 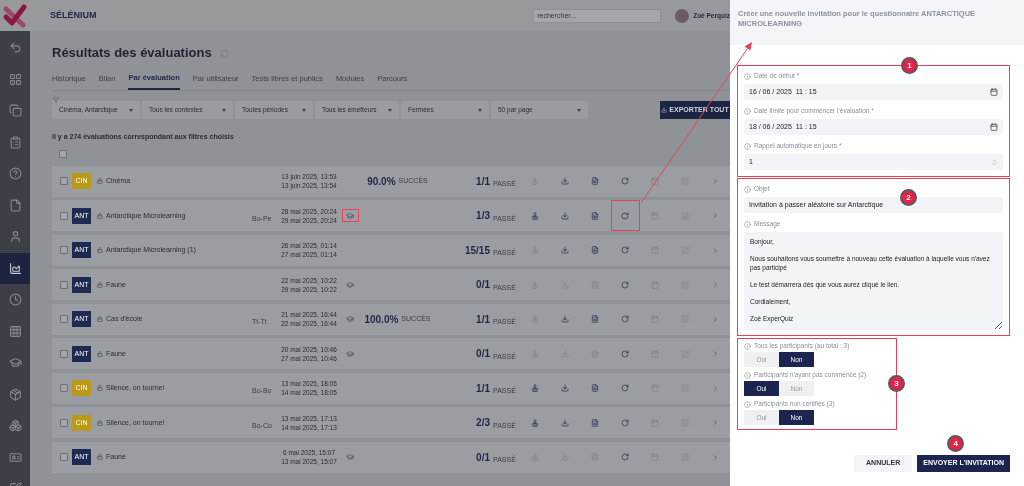 I want to click on logo, so click(x=15, y=15).